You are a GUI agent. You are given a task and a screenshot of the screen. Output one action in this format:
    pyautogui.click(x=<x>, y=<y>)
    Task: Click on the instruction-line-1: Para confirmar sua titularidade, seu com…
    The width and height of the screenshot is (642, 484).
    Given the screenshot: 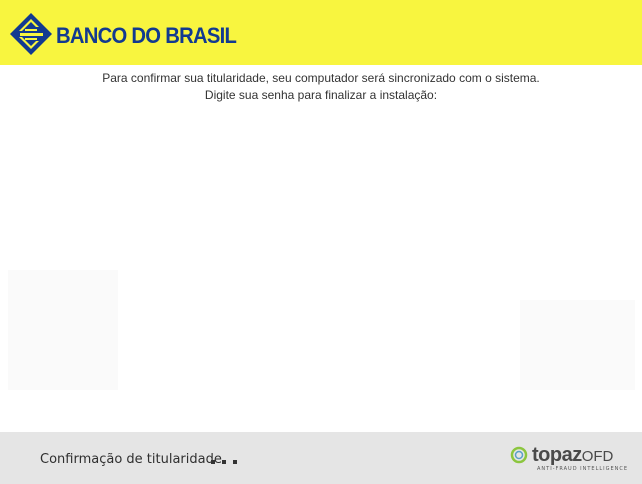 What is the action you would take?
    pyautogui.click(x=321, y=78)
    